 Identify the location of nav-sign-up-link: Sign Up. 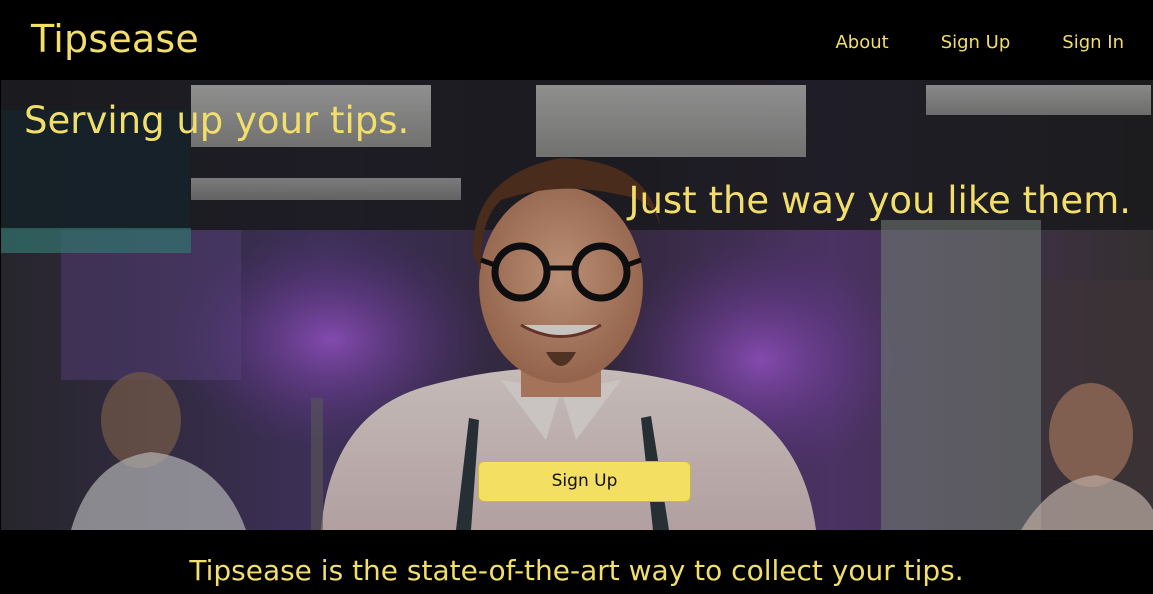
(976, 43).